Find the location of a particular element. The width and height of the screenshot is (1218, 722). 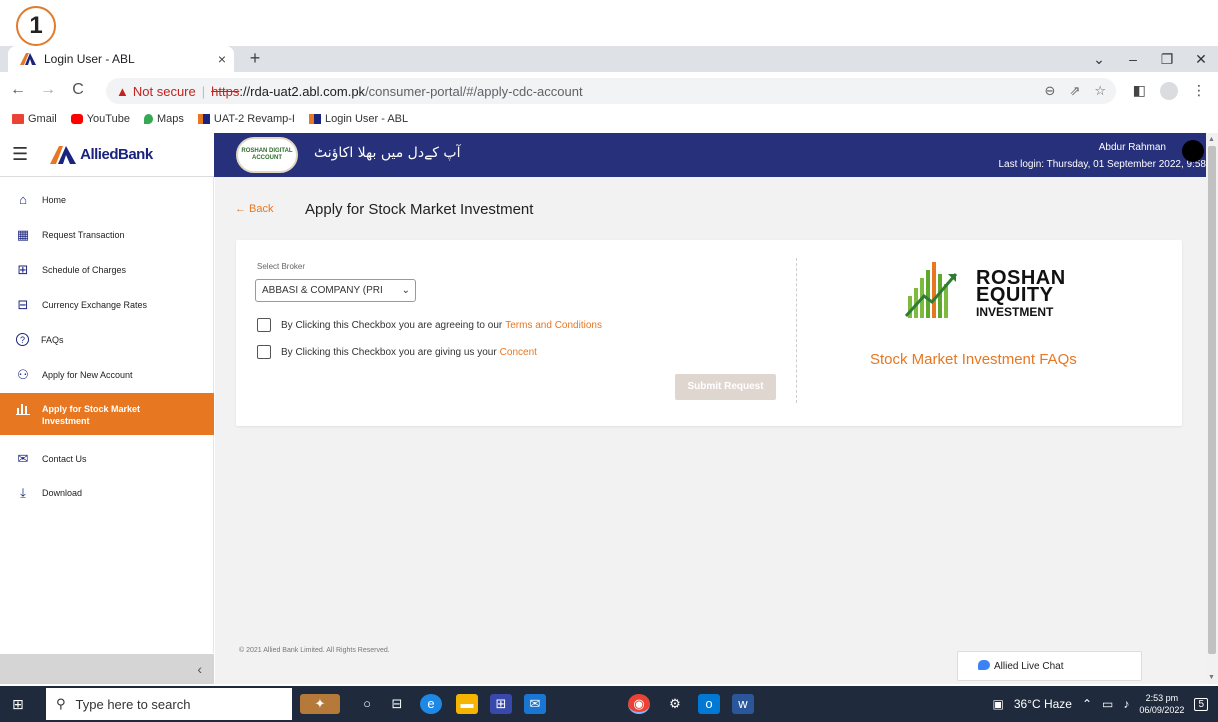

chrome-icon: ◉ is located at coordinates (639, 704).